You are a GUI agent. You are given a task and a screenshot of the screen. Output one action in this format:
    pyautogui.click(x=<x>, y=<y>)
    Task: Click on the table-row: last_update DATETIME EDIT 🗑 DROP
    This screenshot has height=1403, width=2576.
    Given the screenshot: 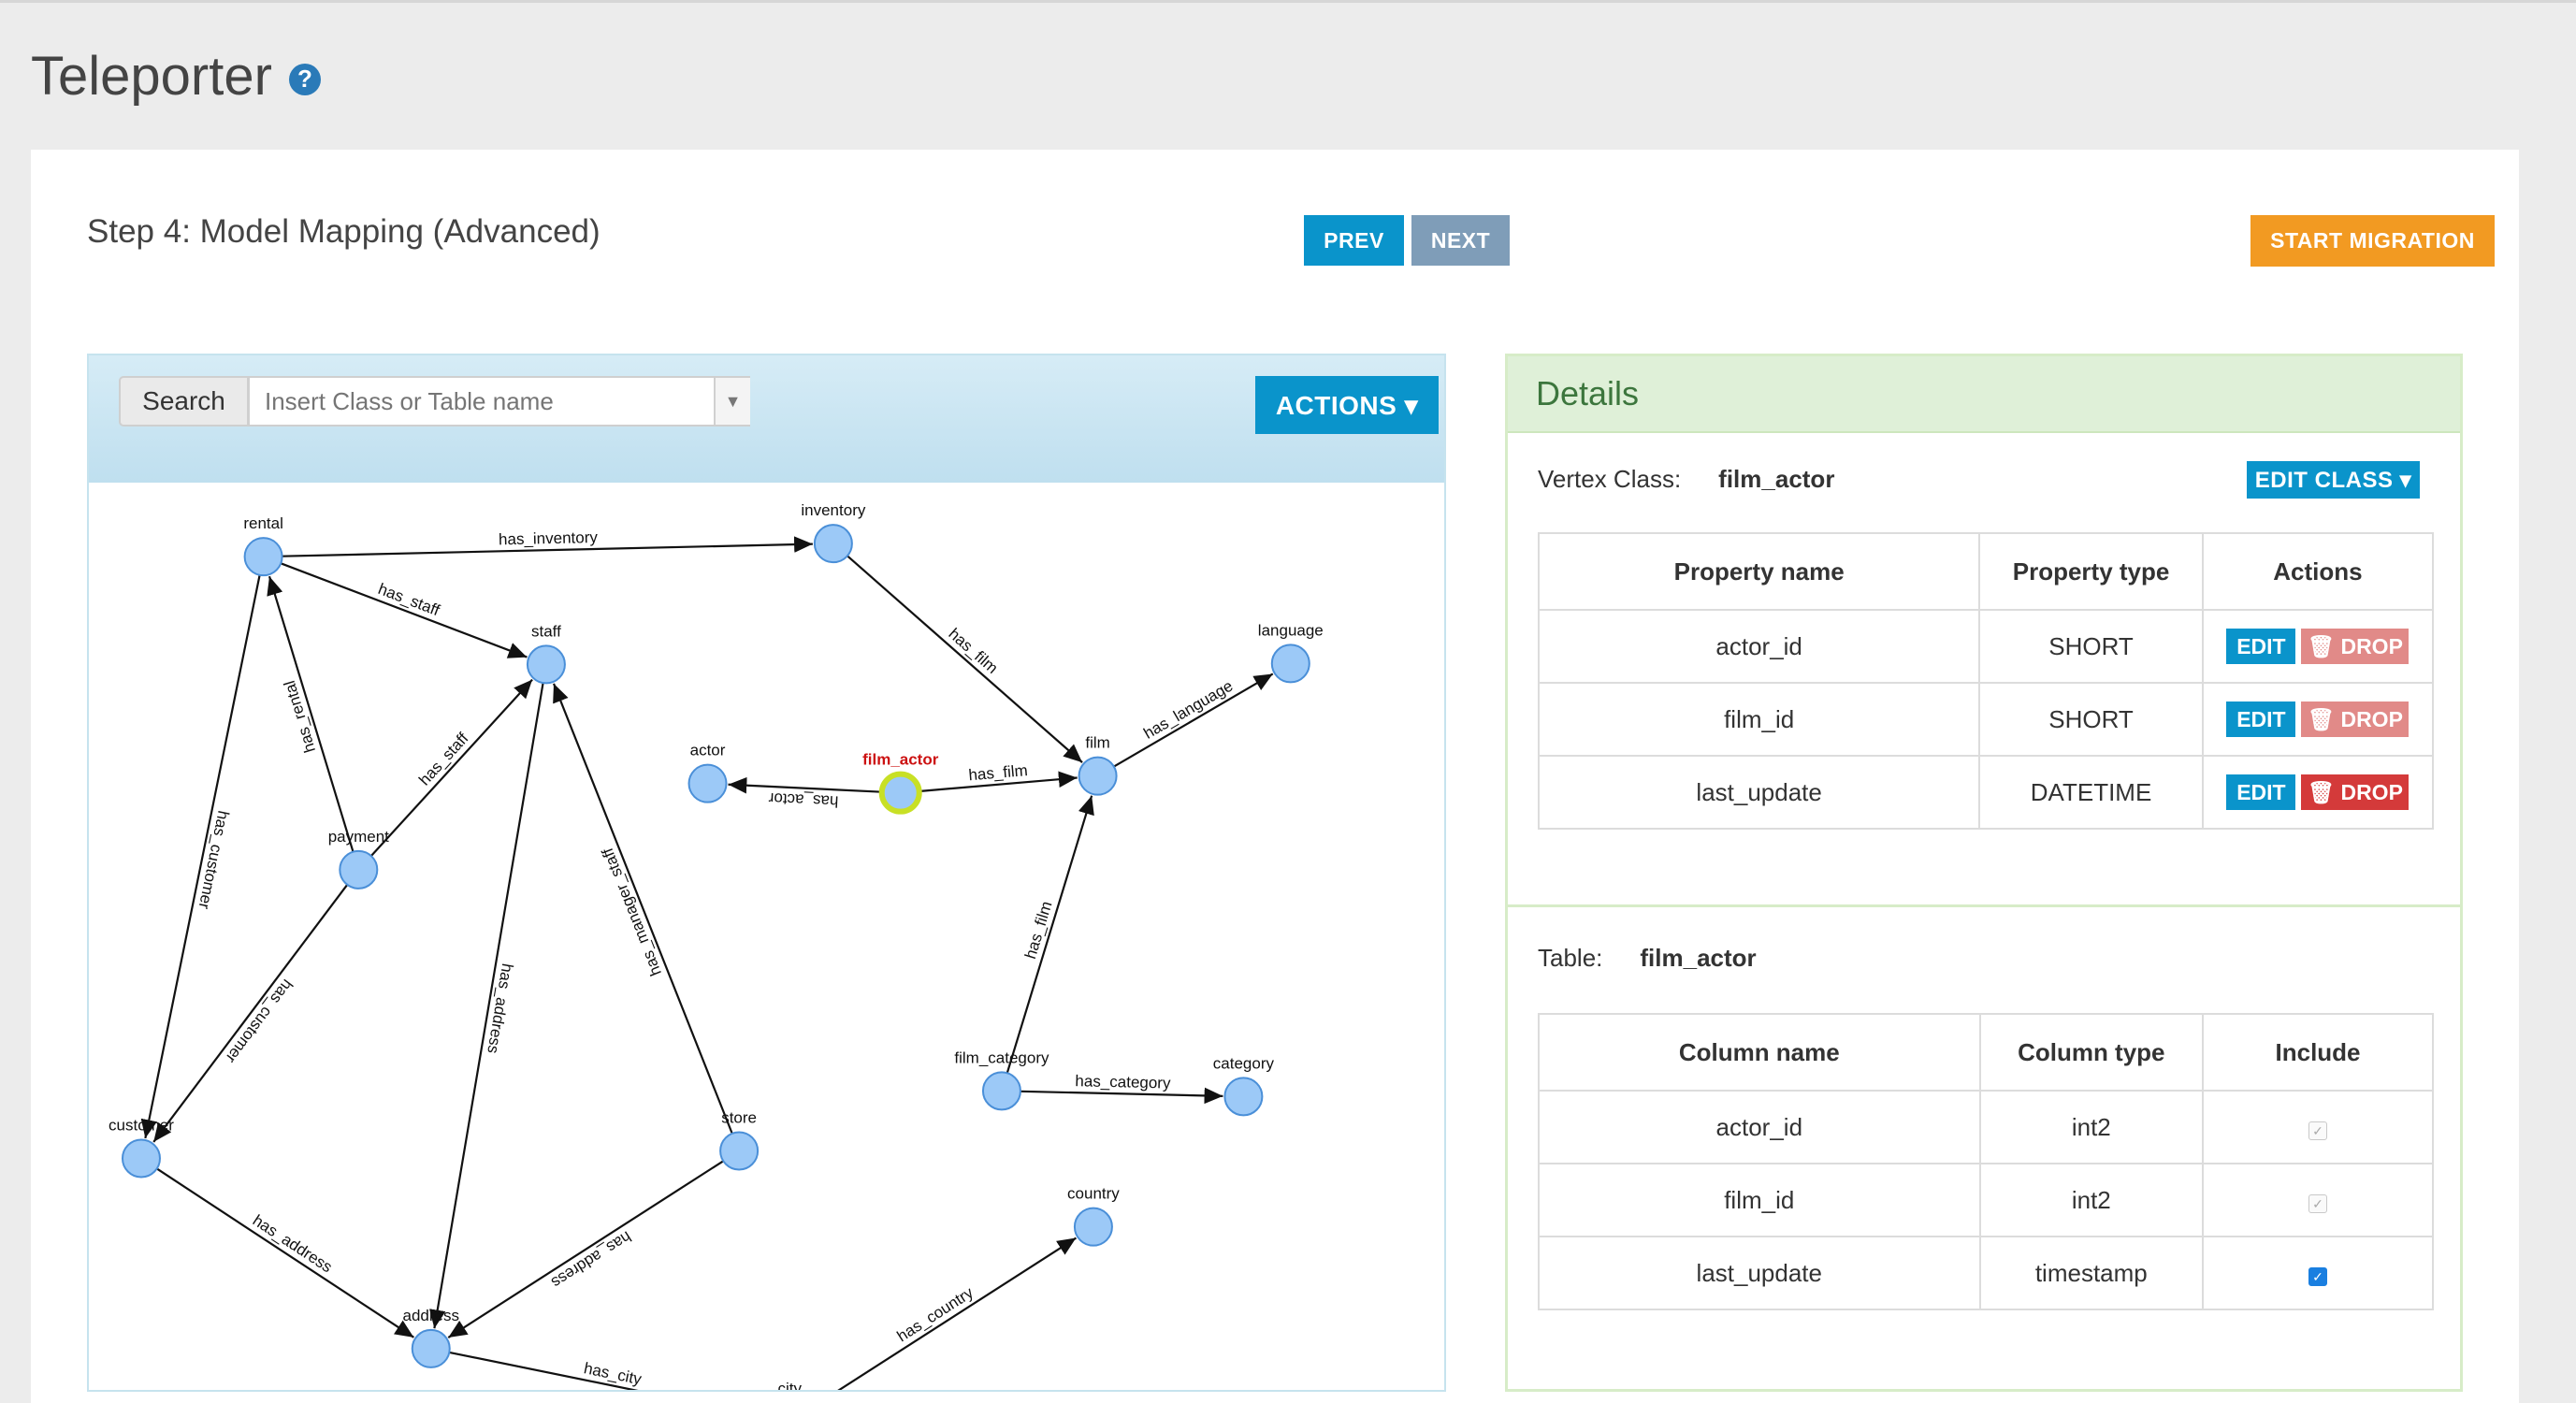 What is the action you would take?
    pyautogui.click(x=1986, y=792)
    